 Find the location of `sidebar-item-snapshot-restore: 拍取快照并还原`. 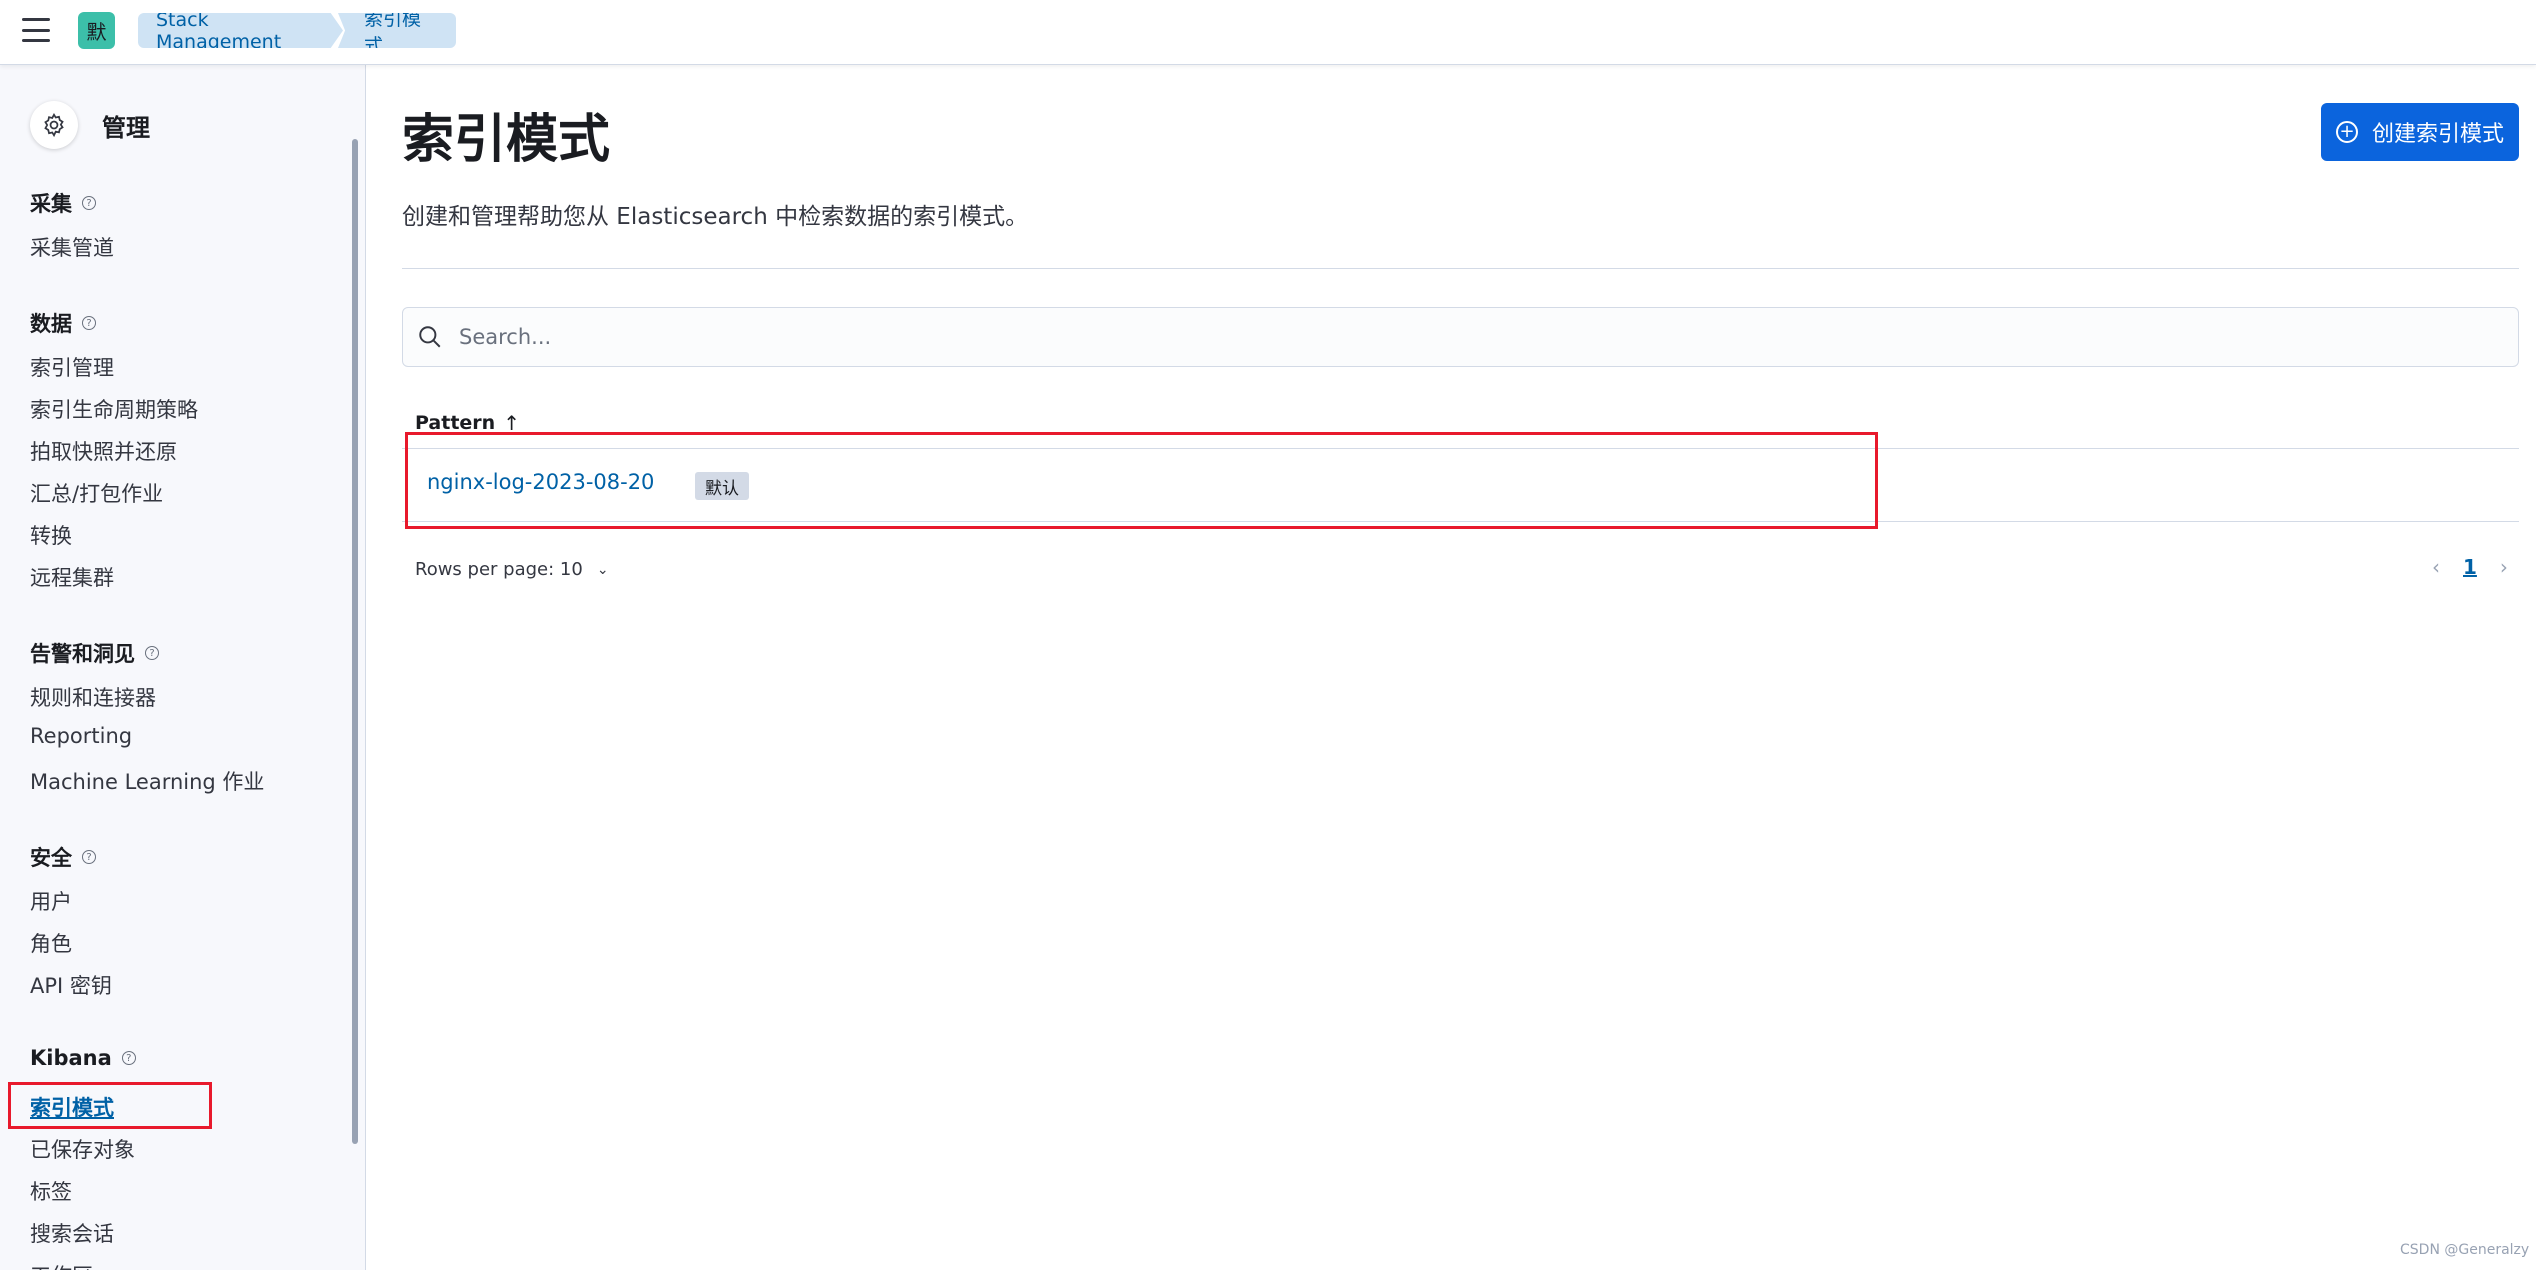

sidebar-item-snapshot-restore: 拍取快照并还原 is located at coordinates (103, 451).